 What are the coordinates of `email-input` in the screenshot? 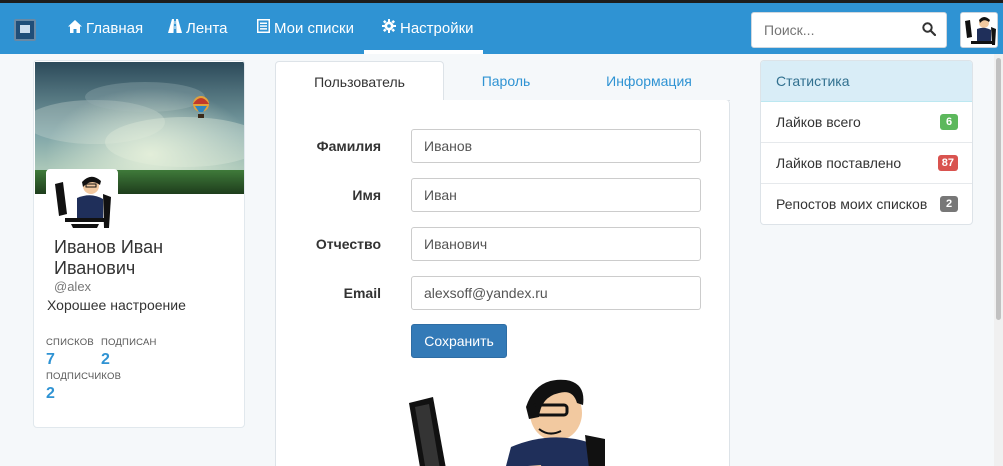 It's located at (556, 293).